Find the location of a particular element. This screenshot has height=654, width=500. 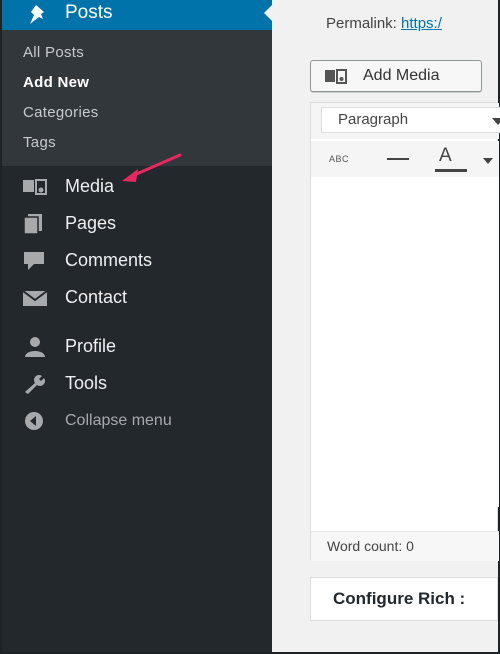

sidebar-item-tools: Tools is located at coordinates (137, 384).